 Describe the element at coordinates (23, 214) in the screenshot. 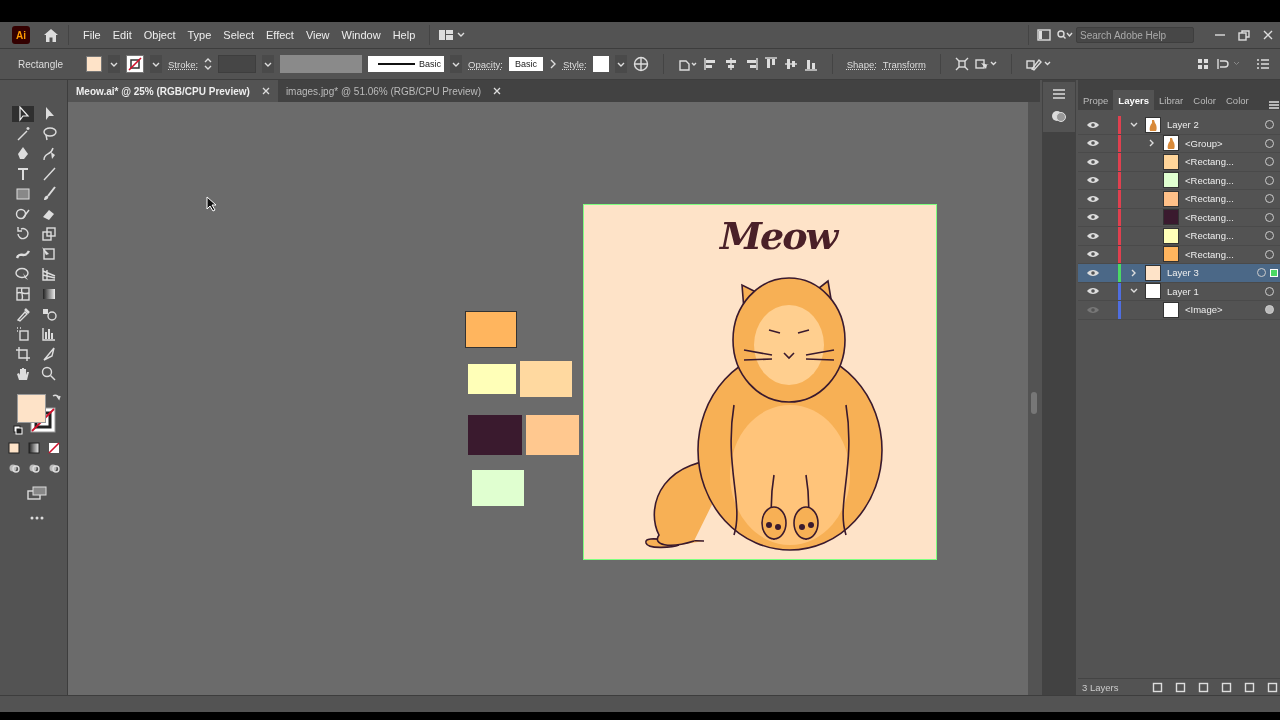

I see `shaper-icon` at that location.